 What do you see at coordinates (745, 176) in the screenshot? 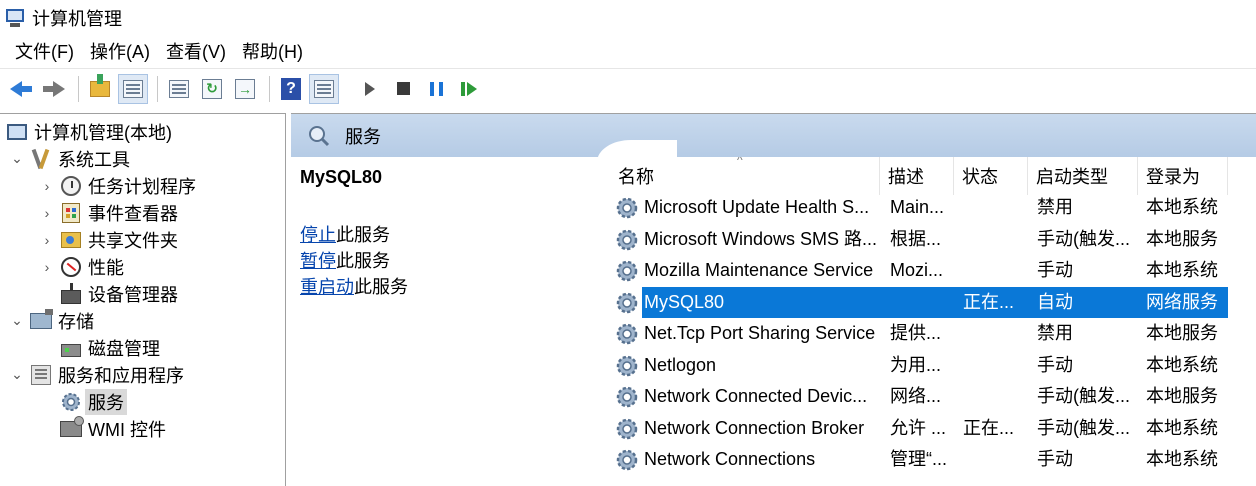
I see `column-header-name: ^ 名称` at bounding box center [745, 176].